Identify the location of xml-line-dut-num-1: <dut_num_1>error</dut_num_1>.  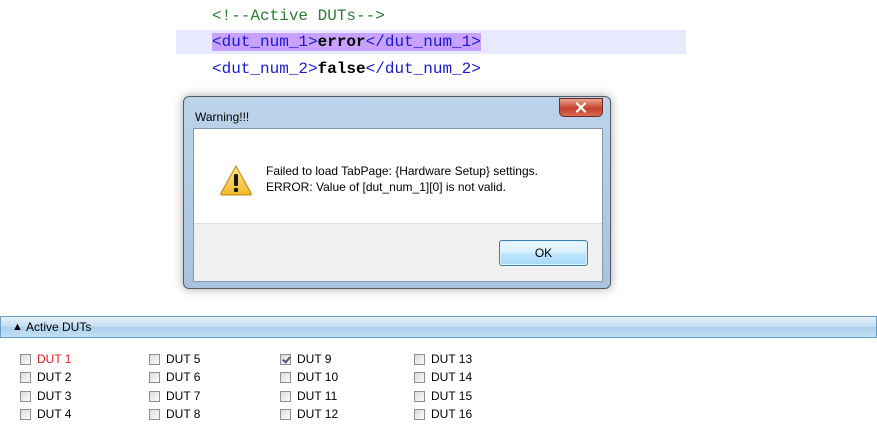
(346, 42).